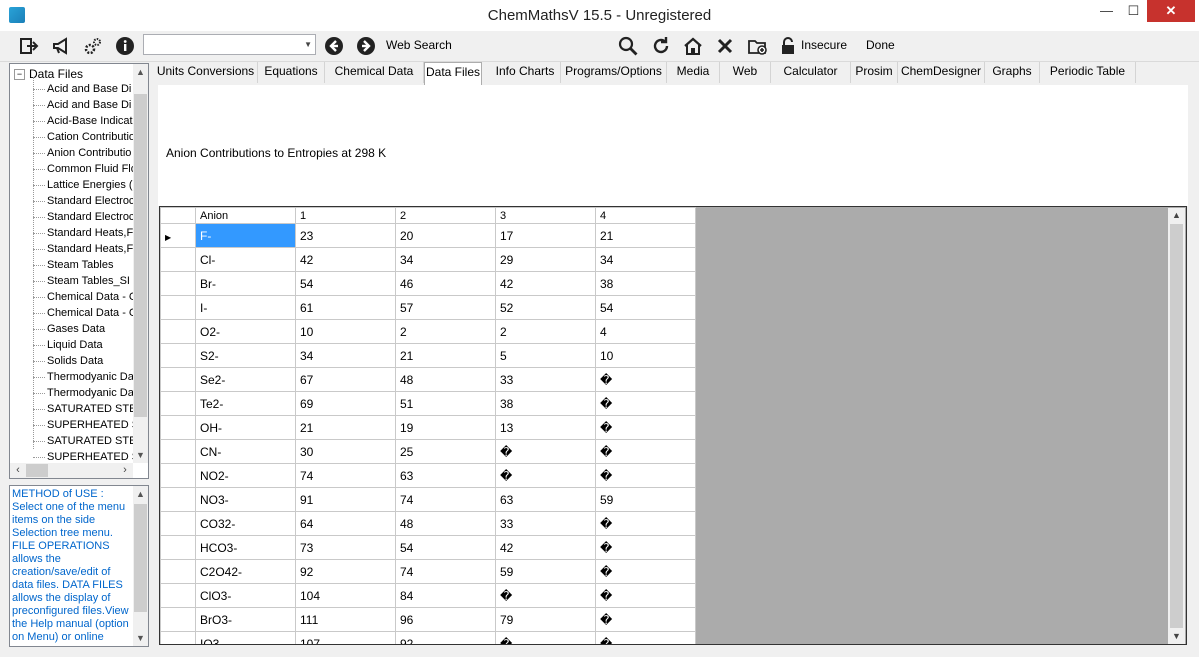 This screenshot has height=657, width=1199. What do you see at coordinates (82, 425) in the screenshot?
I see `tree-item: SUPERHEATED S` at bounding box center [82, 425].